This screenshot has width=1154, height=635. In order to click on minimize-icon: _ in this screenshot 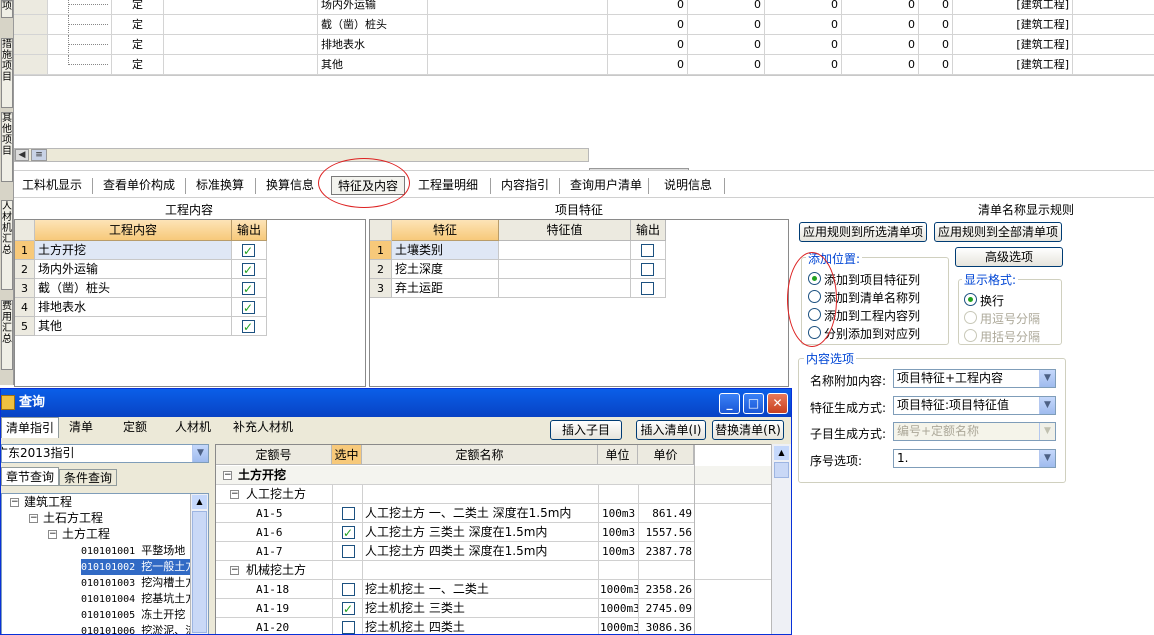, I will do `click(729, 403)`.